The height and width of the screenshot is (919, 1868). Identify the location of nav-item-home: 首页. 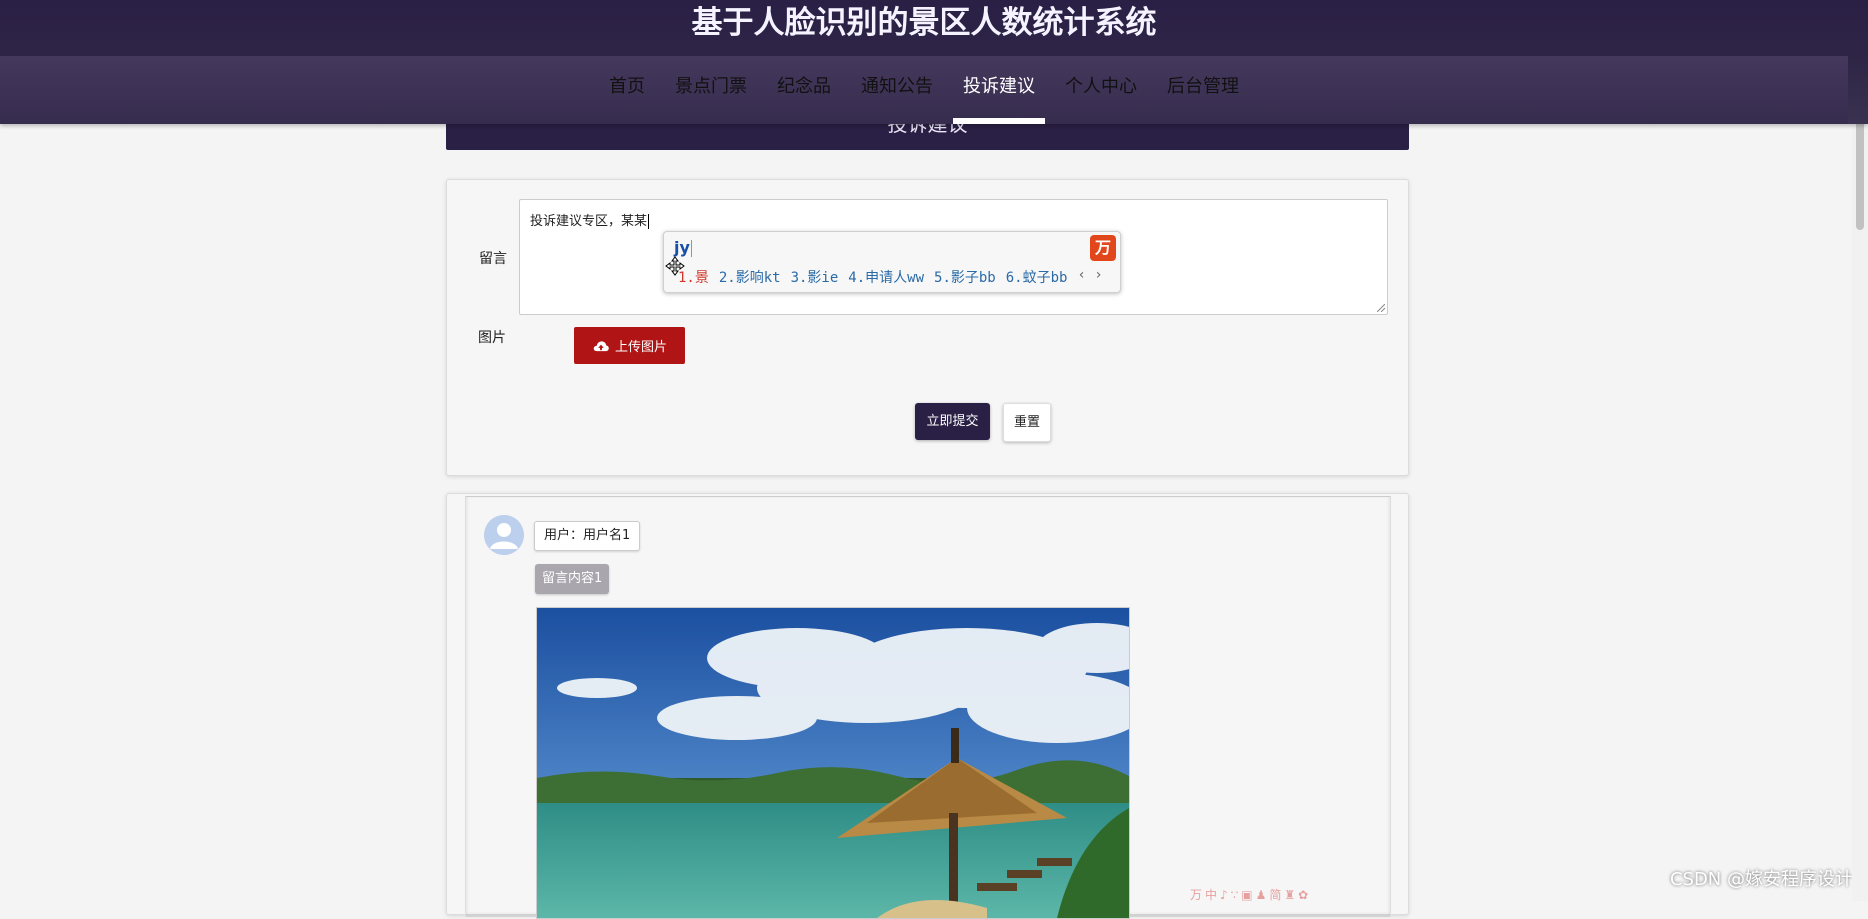
(627, 90).